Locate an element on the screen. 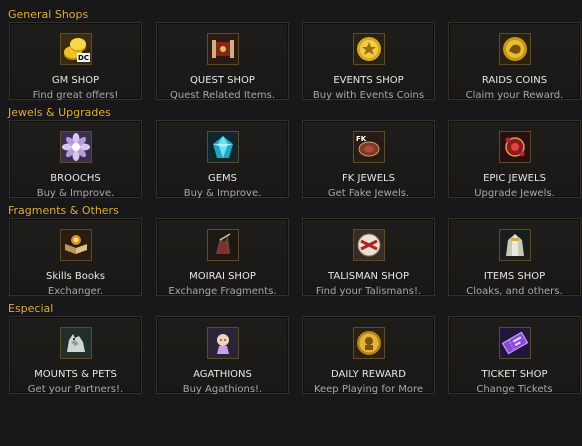 The image size is (582, 446). shop-tile-events-shop: EVENTS SHOP Buy with Events Coins is located at coordinates (368, 61).